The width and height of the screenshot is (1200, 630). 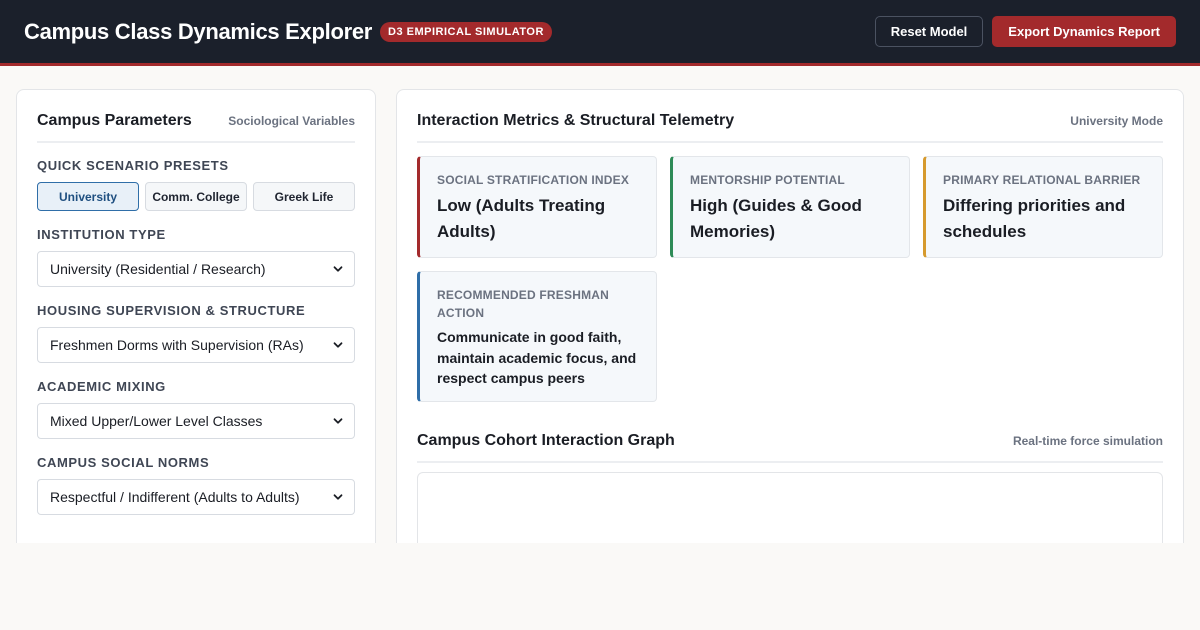 What do you see at coordinates (114, 120) in the screenshot?
I see `parameters-title: Campus Parameters` at bounding box center [114, 120].